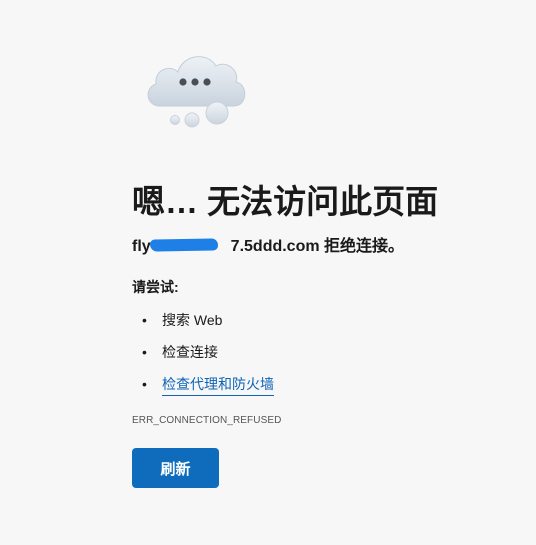  What do you see at coordinates (192, 320) in the screenshot?
I see `suggestion-search-web: 搜索 Web` at bounding box center [192, 320].